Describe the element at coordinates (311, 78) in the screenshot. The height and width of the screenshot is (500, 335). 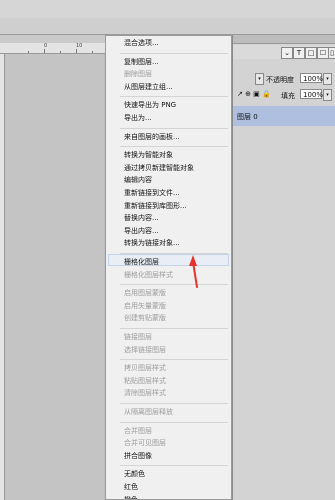
I see `opacity-input: 100%` at that location.